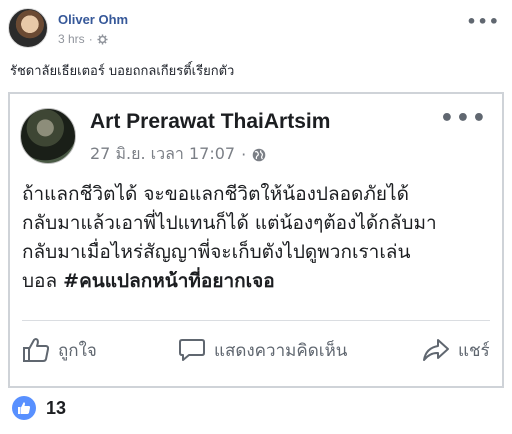  What do you see at coordinates (210, 122) in the screenshot?
I see `shared-author: Art Prerawat ThaiArtsim` at bounding box center [210, 122].